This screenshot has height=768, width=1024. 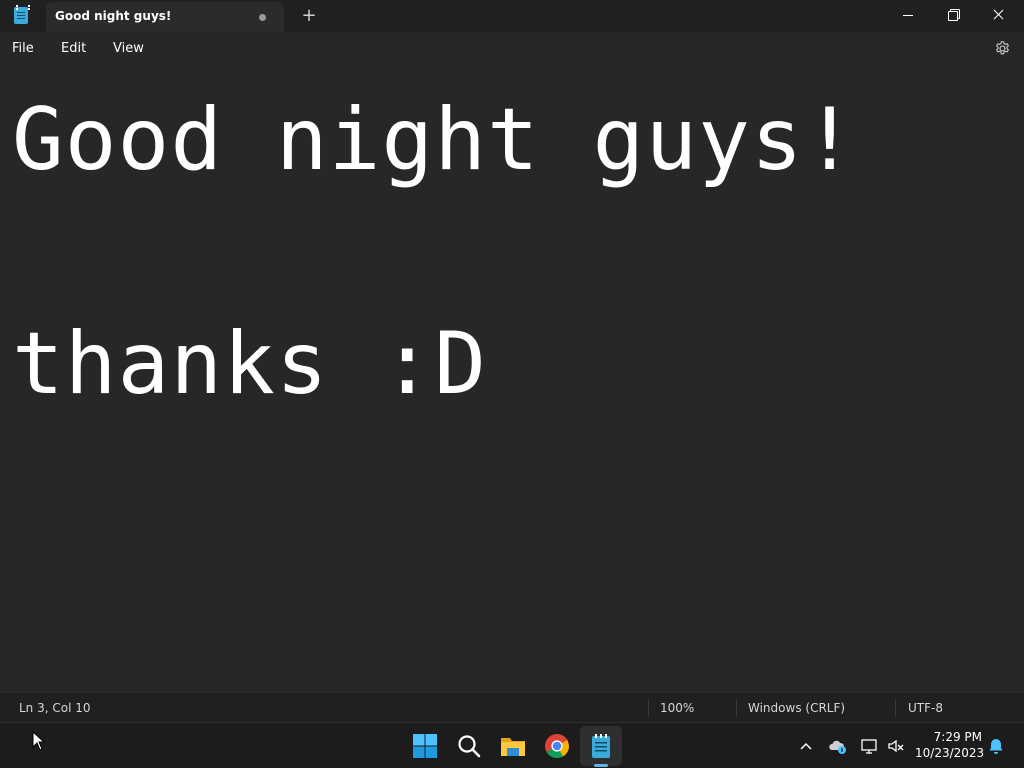 What do you see at coordinates (55, 708) in the screenshot?
I see `cursor-position: Ln 3, Col 10` at bounding box center [55, 708].